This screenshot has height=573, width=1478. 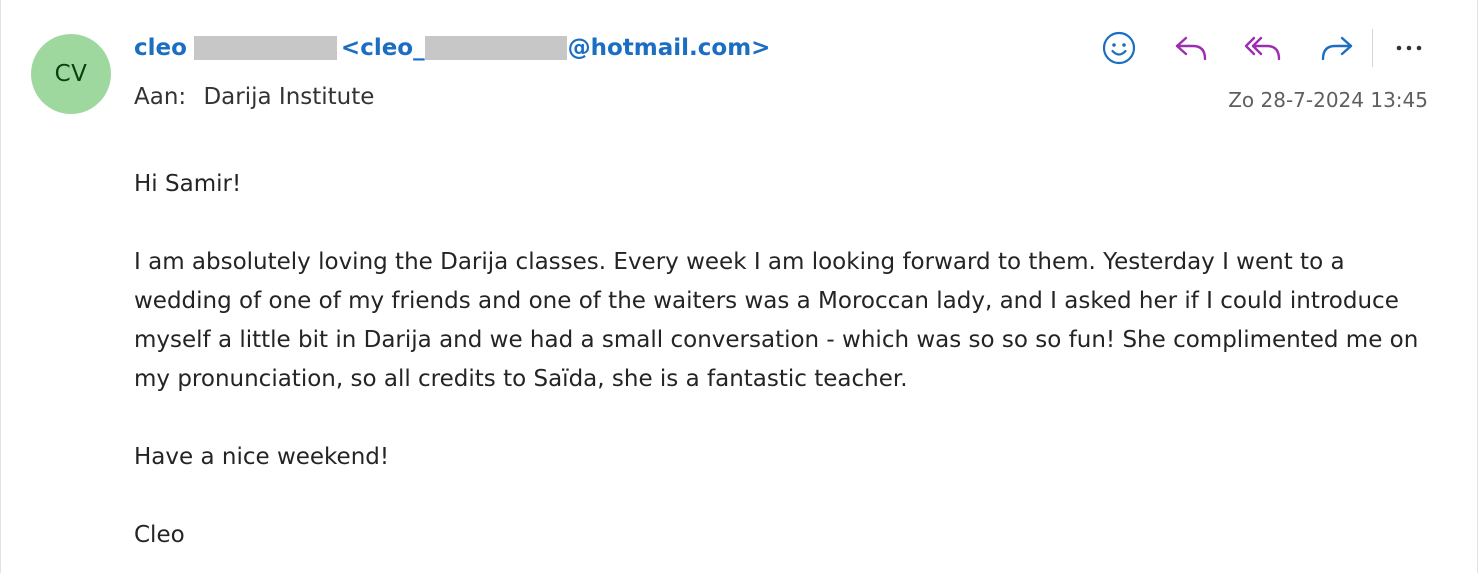 What do you see at coordinates (1372, 48) in the screenshot?
I see `actions-divider` at bounding box center [1372, 48].